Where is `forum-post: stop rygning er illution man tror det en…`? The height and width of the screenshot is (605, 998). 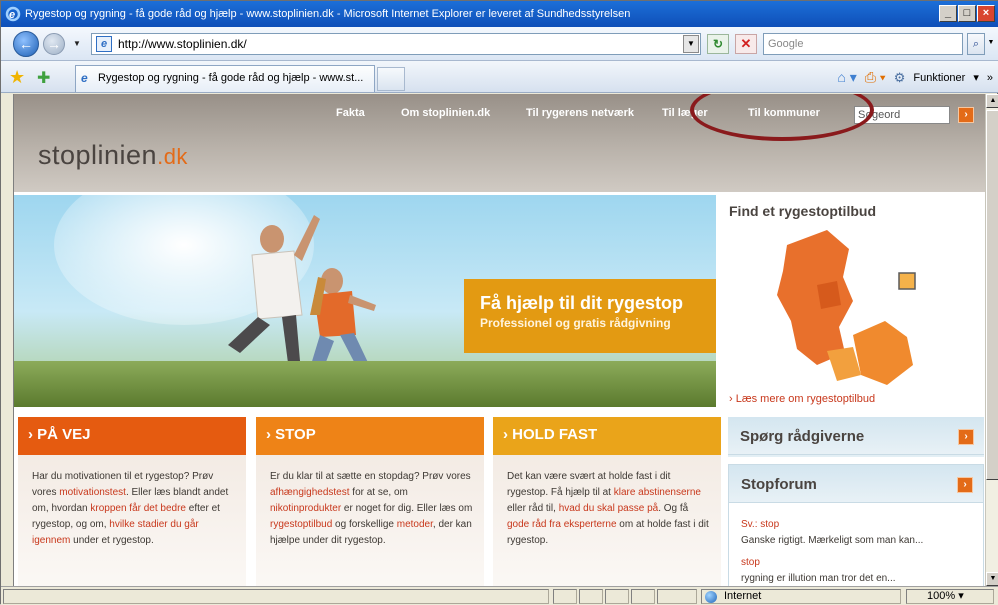
forum-post: stop rygning er illution man tror det en… is located at coordinates (856, 570).